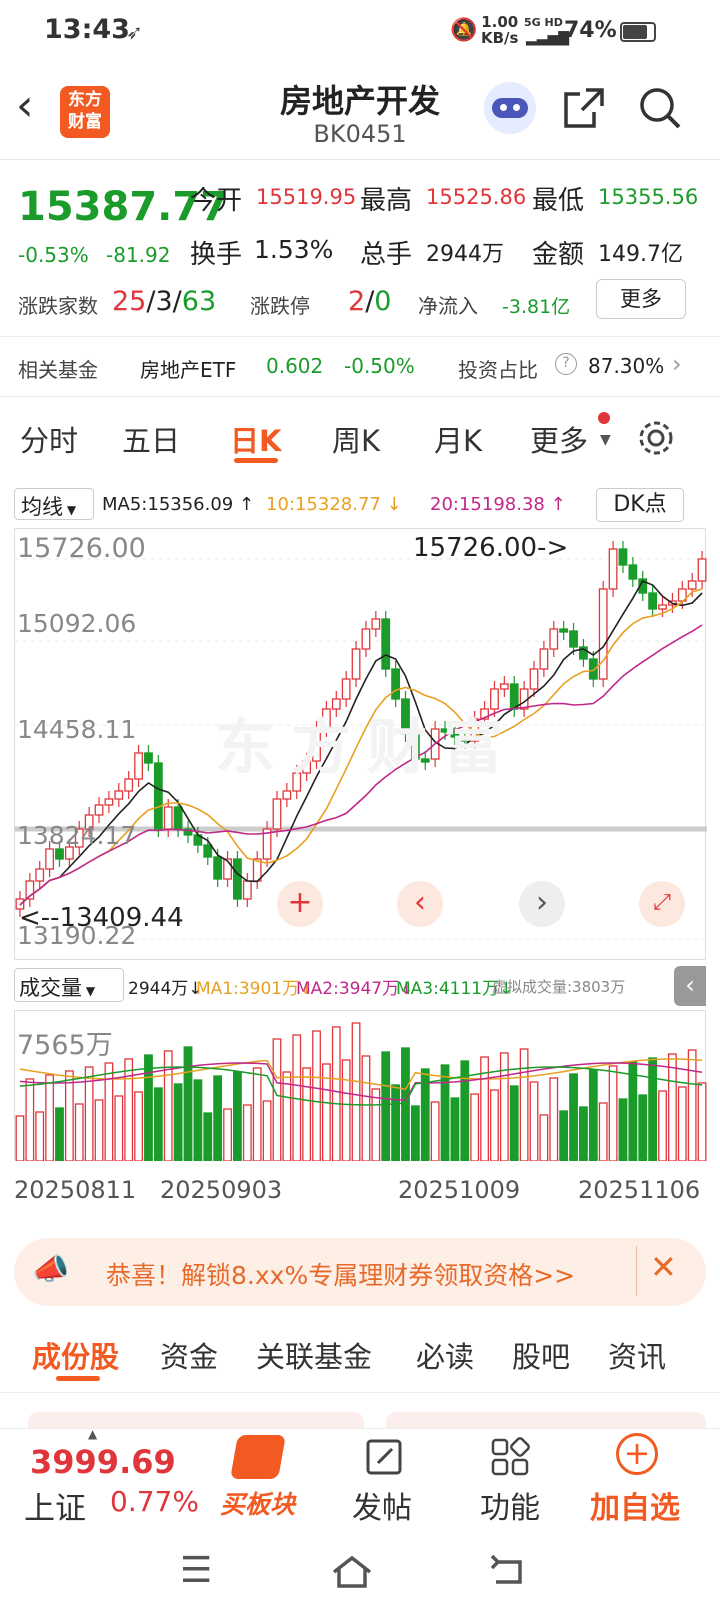 Image resolution: width=720 pixels, height=1612 pixels. I want to click on index-pct: 0.77%, so click(154, 1501).